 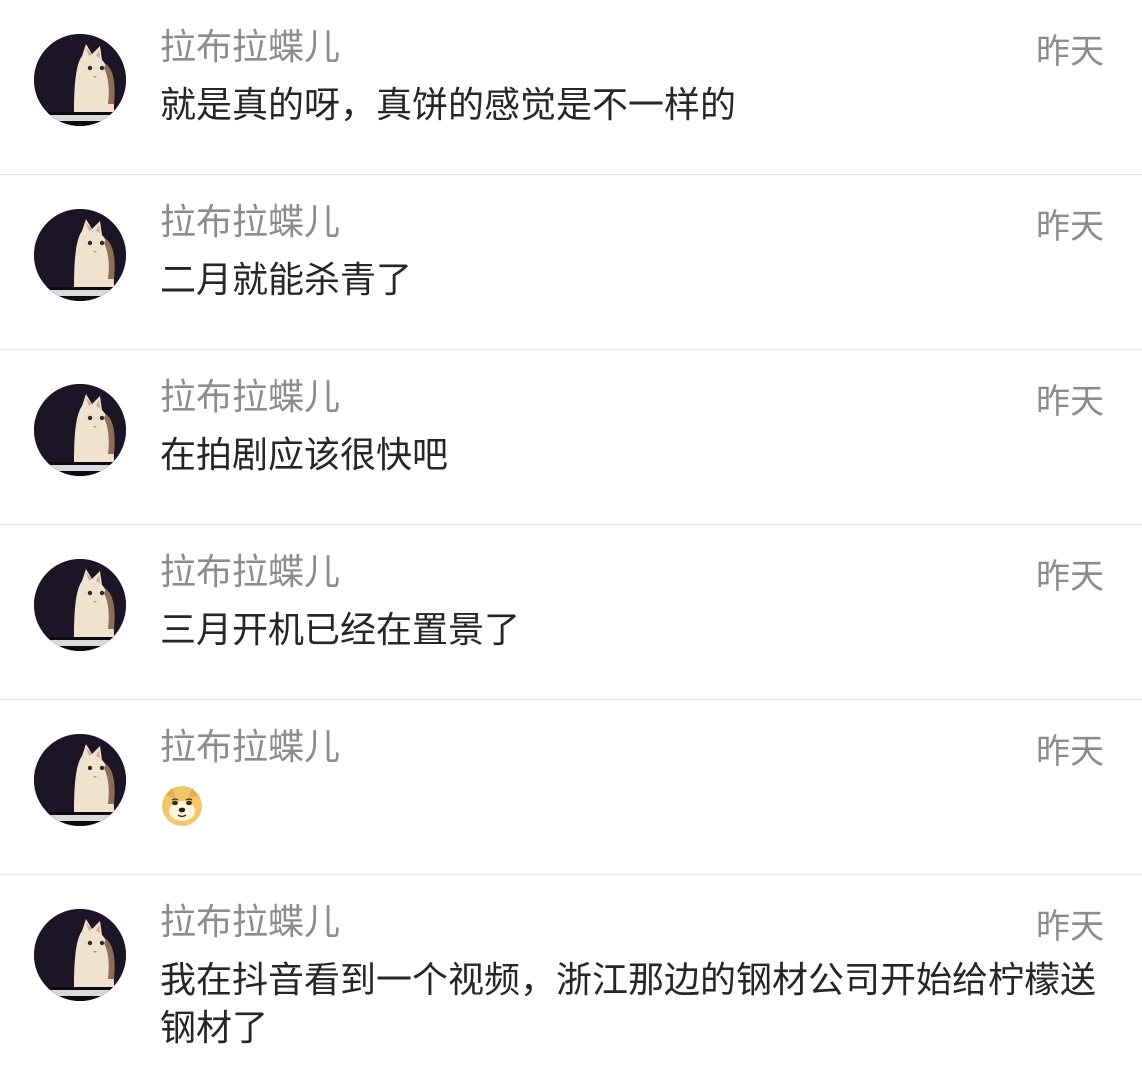 I want to click on comment-text: 我在抖音看到一个视频，浙江那边的钢材公司开始给柠檬送钢材了, so click(x=628, y=1004).